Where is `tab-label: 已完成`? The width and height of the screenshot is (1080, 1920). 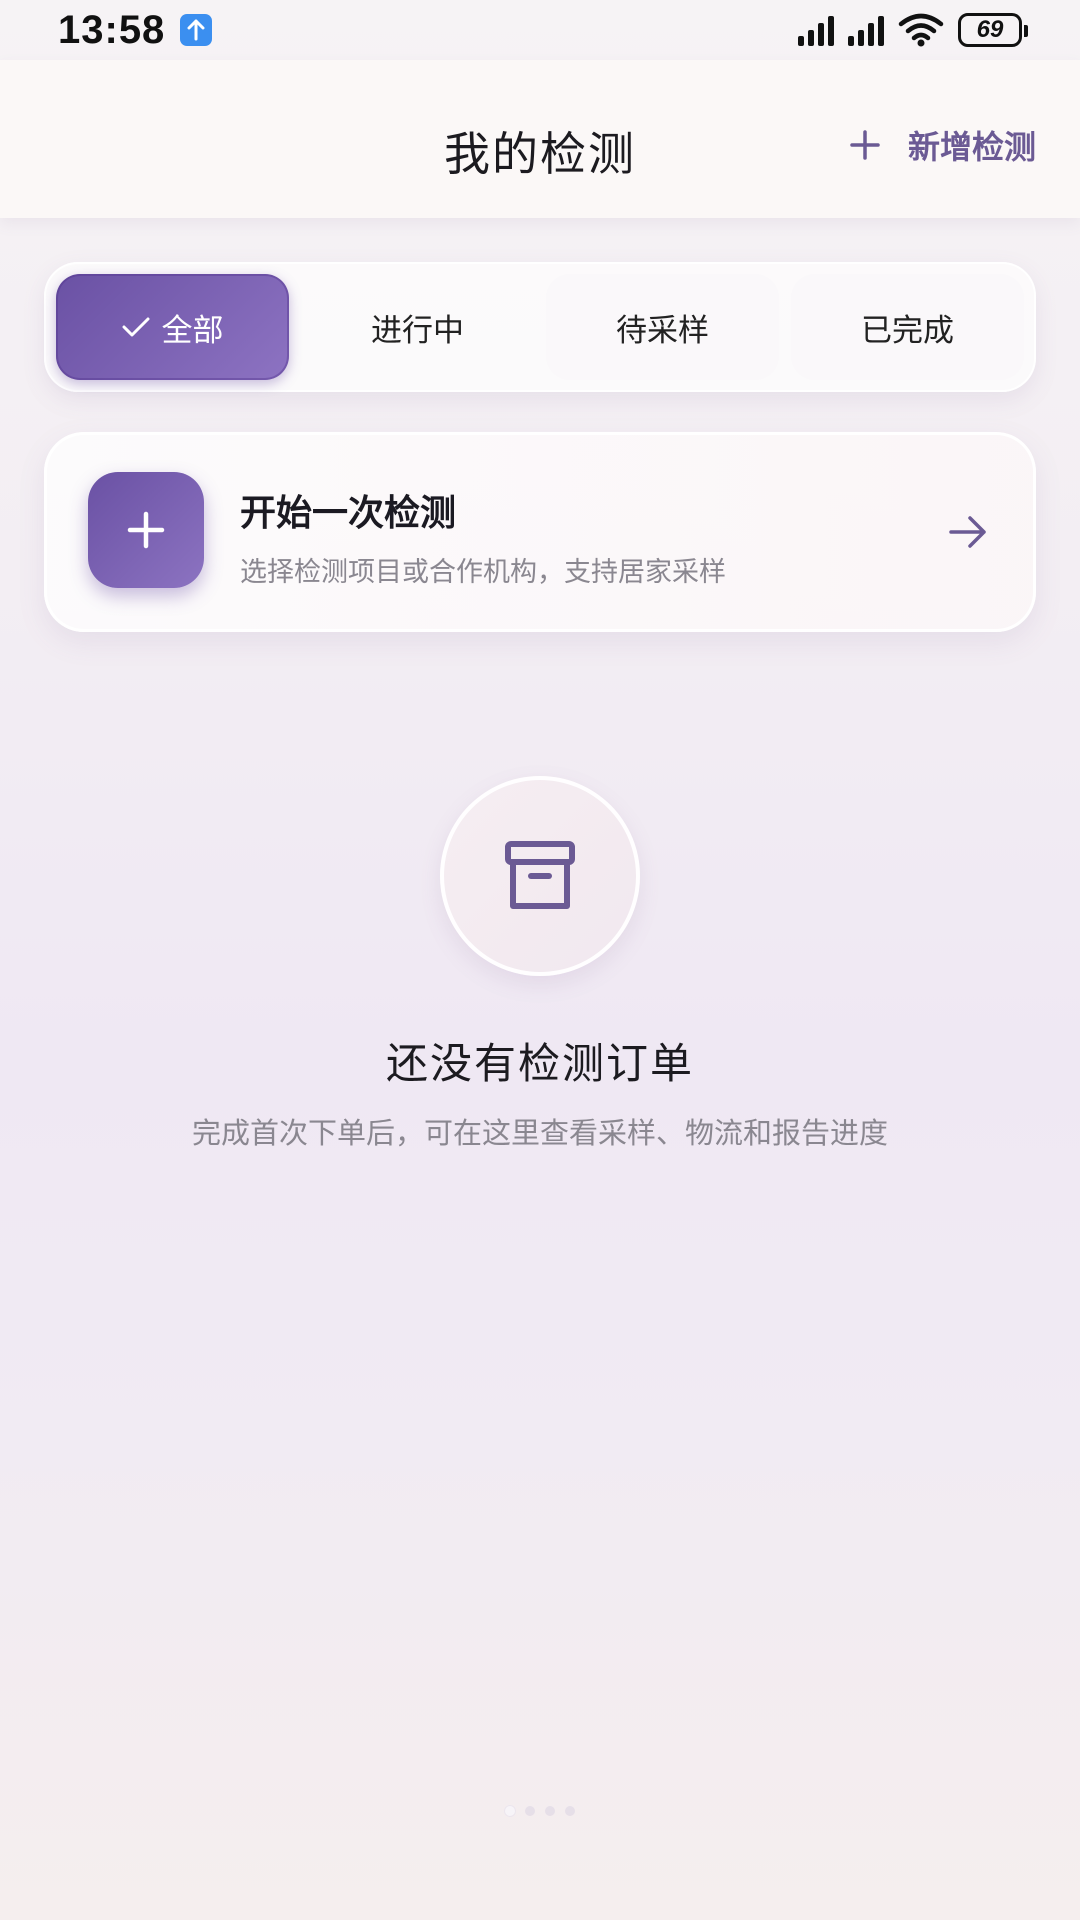 tab-label: 已完成 is located at coordinates (907, 330).